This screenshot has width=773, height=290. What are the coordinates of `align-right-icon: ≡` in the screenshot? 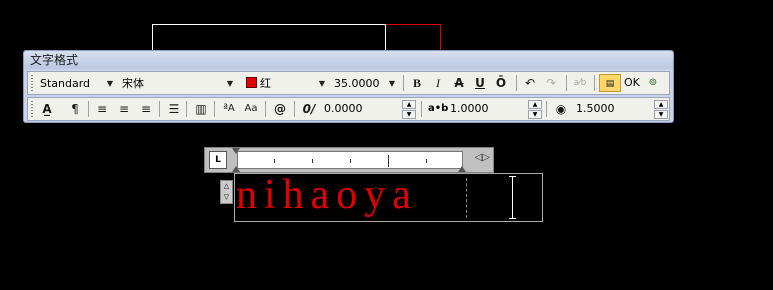 It's located at (146, 109).